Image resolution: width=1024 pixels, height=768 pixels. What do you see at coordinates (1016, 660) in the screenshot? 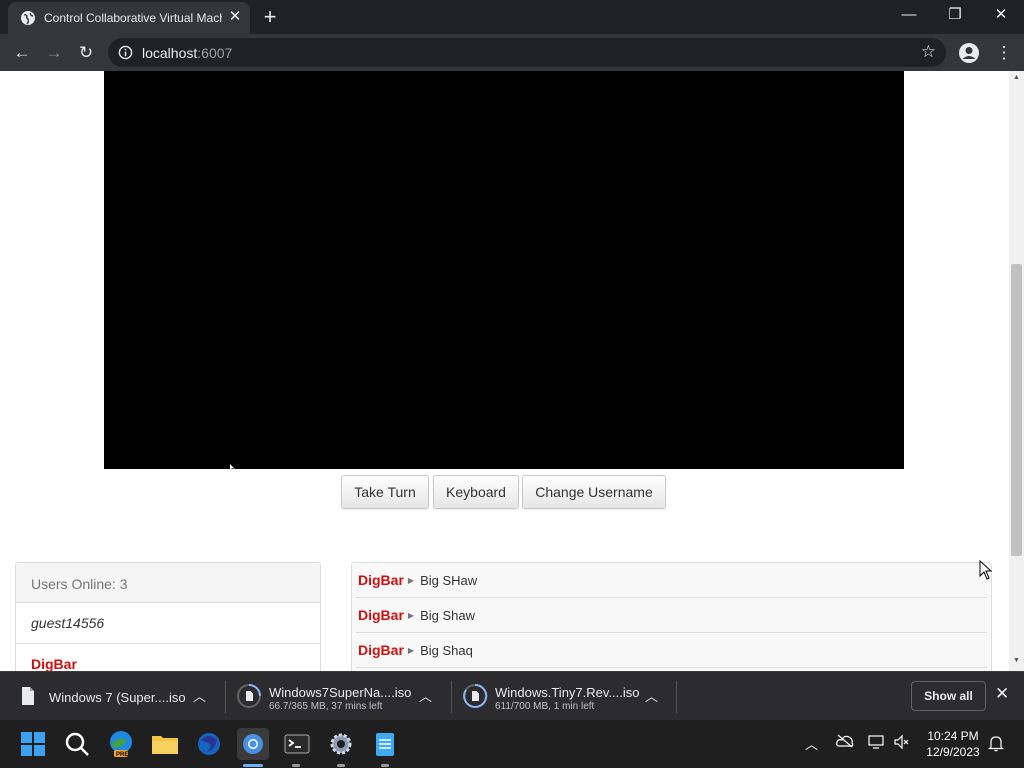
I see `scroll-down-icon: ▼` at bounding box center [1016, 660].